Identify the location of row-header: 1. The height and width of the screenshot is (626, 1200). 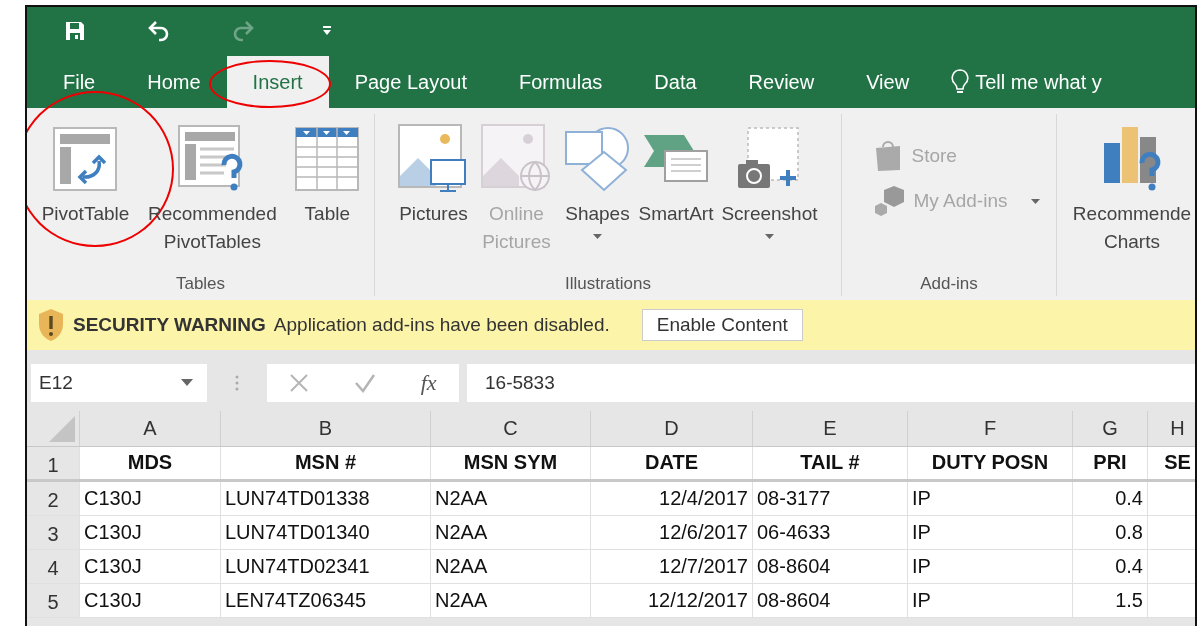
(53, 463).